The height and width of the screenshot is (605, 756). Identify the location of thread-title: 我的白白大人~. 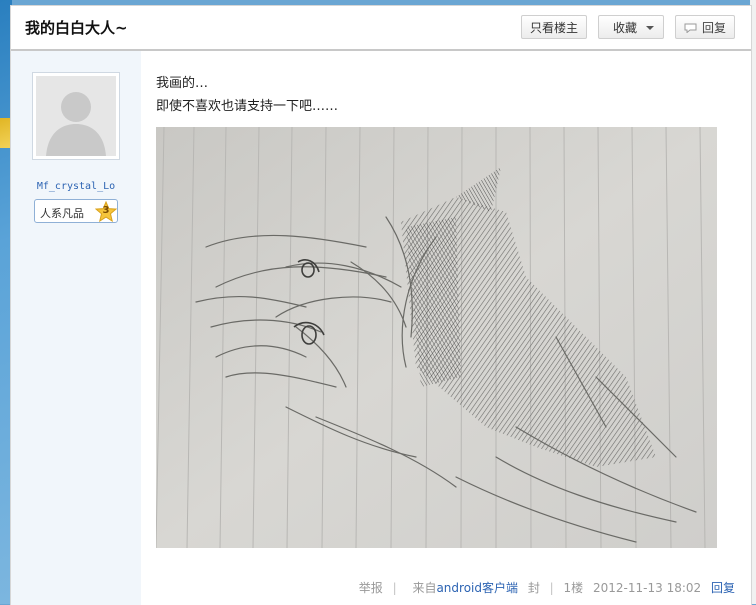
(76, 28).